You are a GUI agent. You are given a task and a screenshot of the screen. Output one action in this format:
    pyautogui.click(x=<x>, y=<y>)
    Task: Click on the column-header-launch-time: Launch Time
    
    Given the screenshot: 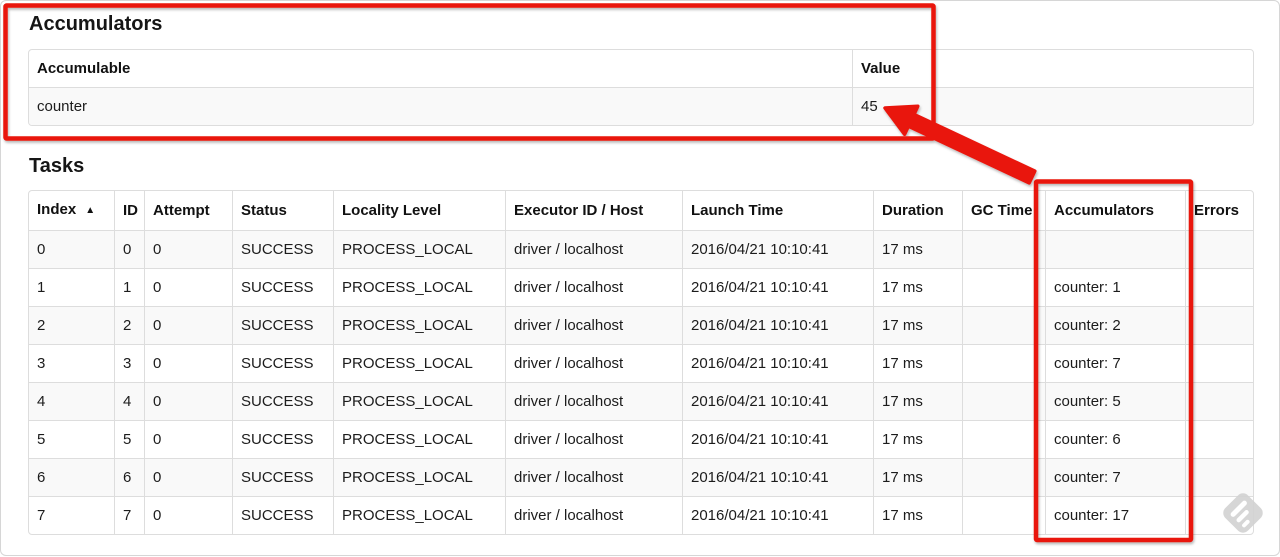 What is the action you would take?
    pyautogui.click(x=777, y=210)
    